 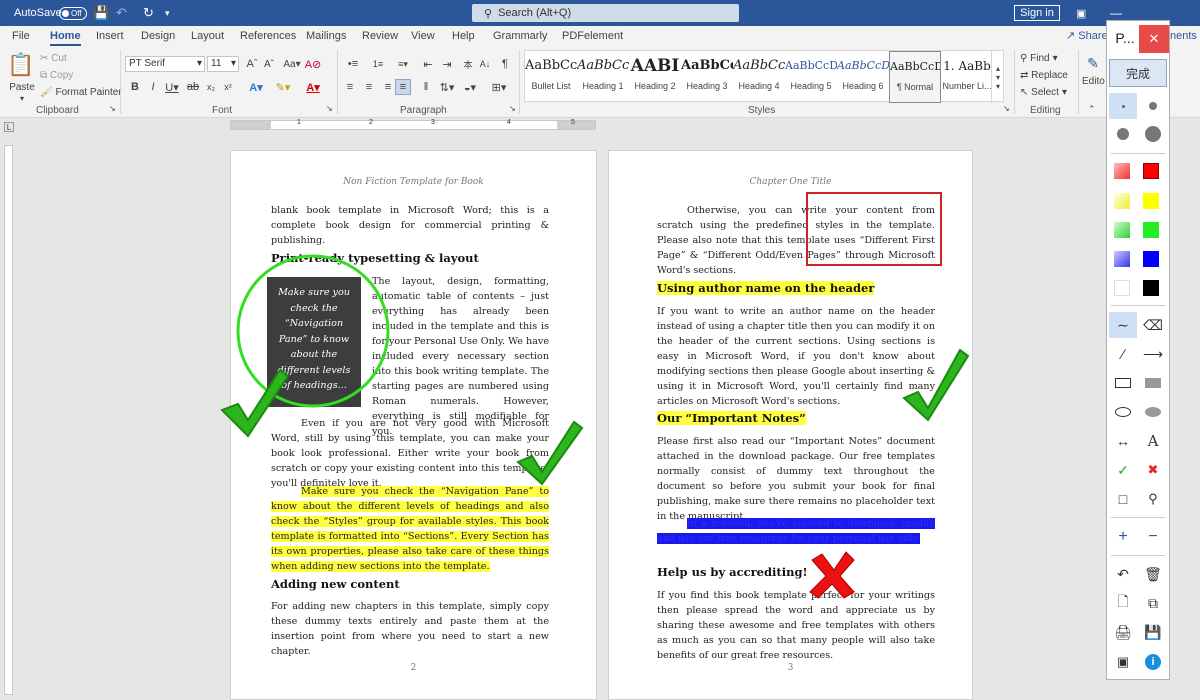 What do you see at coordinates (1122, 259) in the screenshot?
I see `light-blue-swatch` at bounding box center [1122, 259].